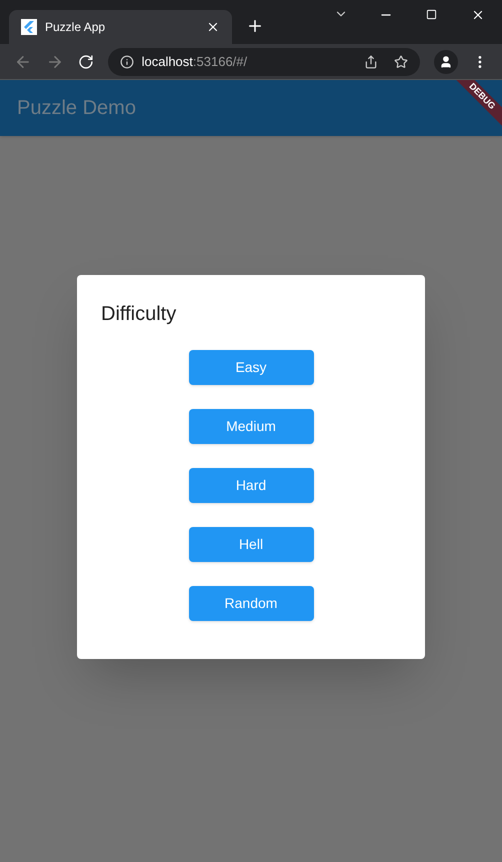 The height and width of the screenshot is (862, 502). Describe the element at coordinates (251, 426) in the screenshot. I see `difficulty-button: Medium` at that location.